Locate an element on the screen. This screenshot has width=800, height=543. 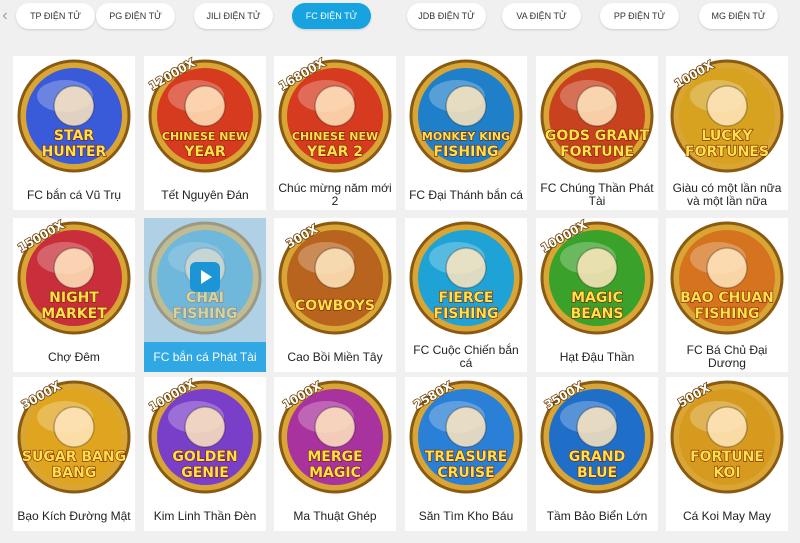
game-thumbnail: STAR HUNTER is located at coordinates (74, 118).